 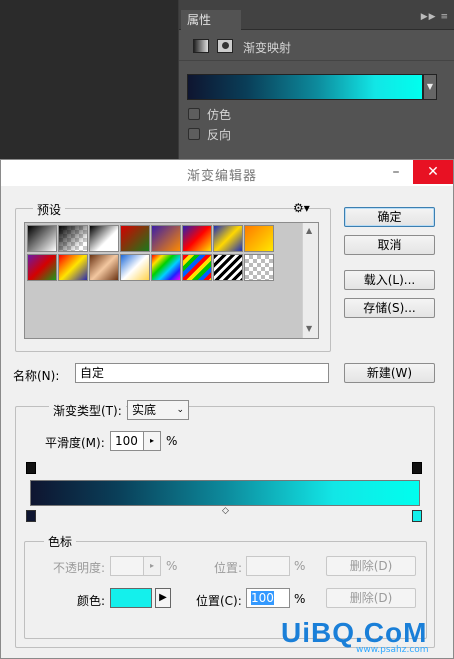 I want to click on layer-mask-icon, so click(x=225, y=46).